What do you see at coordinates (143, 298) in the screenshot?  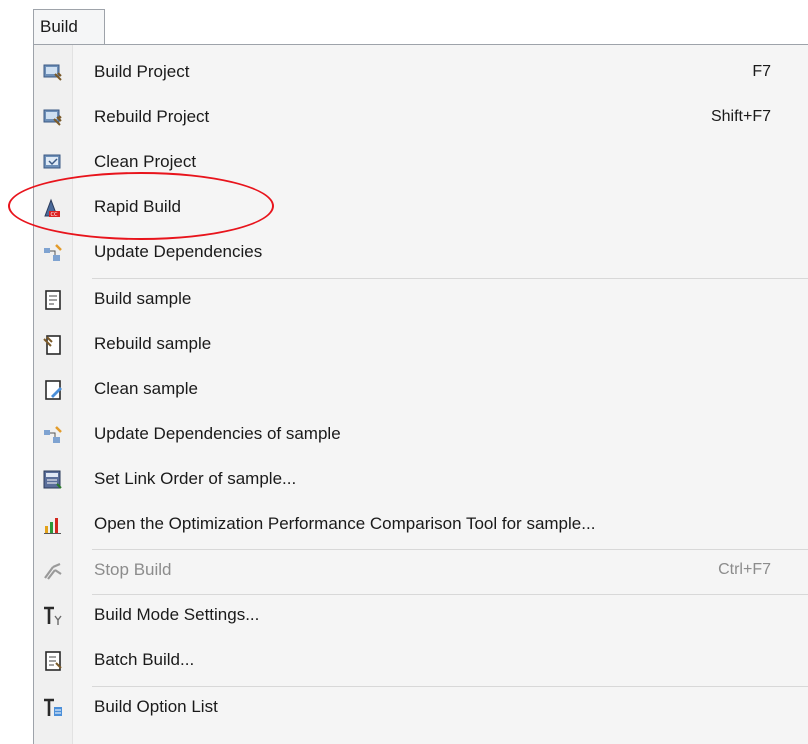 I see `menu-item-label: Build sample` at bounding box center [143, 298].